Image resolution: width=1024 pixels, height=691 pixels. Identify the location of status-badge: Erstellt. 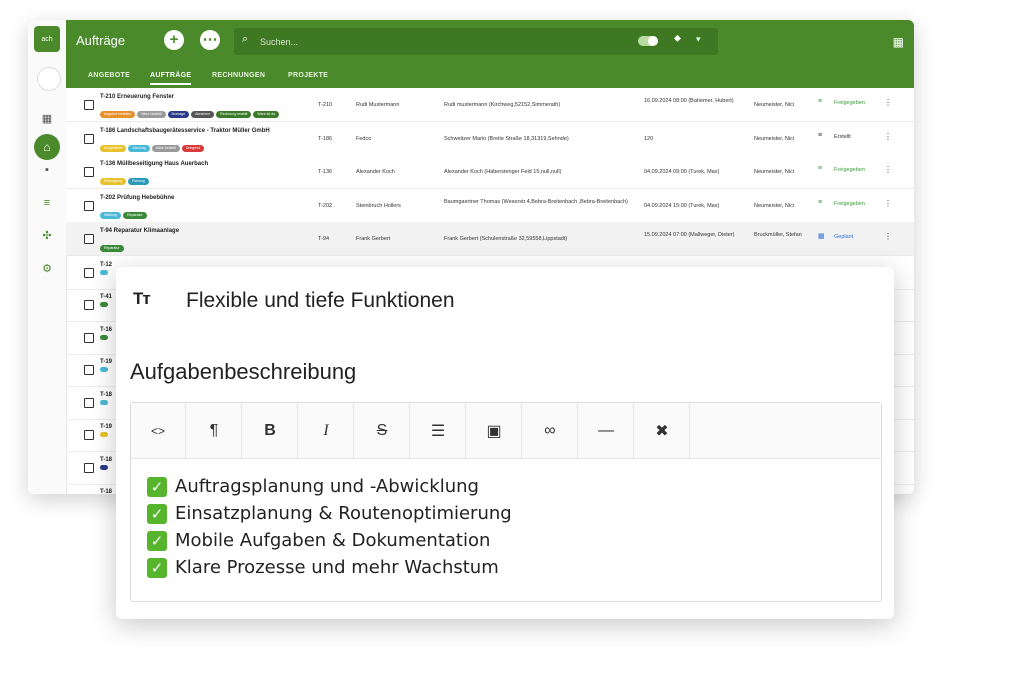
(842, 136).